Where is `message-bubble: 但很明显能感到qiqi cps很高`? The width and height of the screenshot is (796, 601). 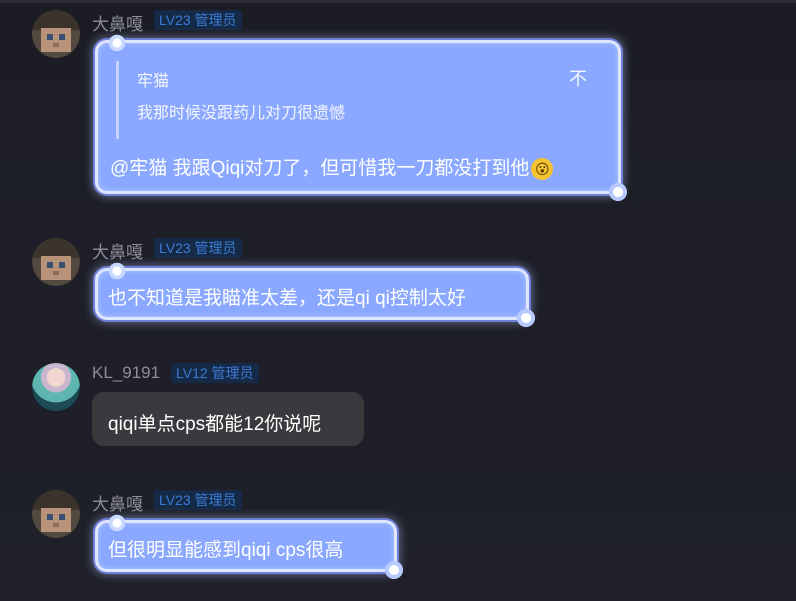 message-bubble: 但很明显能感到qiqi cps很高 is located at coordinates (250, 547).